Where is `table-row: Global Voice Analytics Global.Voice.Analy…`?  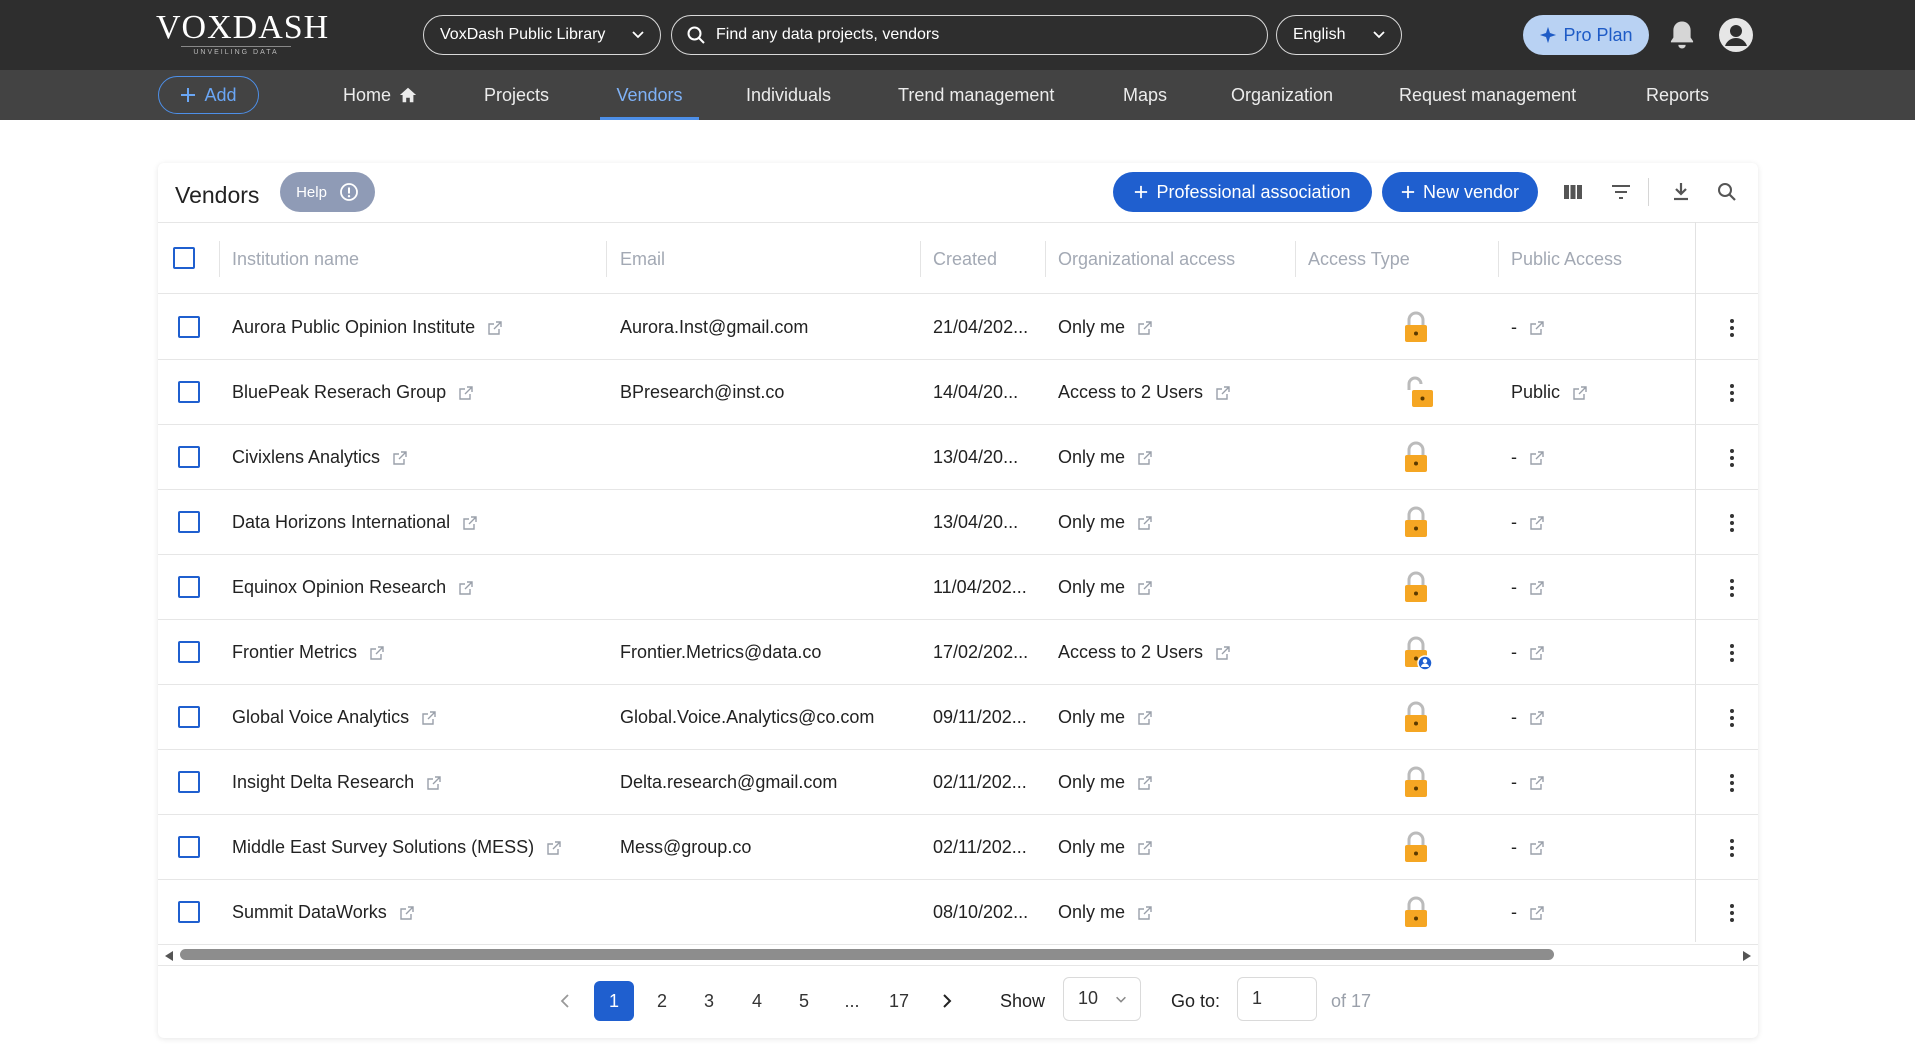
table-row: Global Voice Analytics Global.Voice.Analy… is located at coordinates (958, 717).